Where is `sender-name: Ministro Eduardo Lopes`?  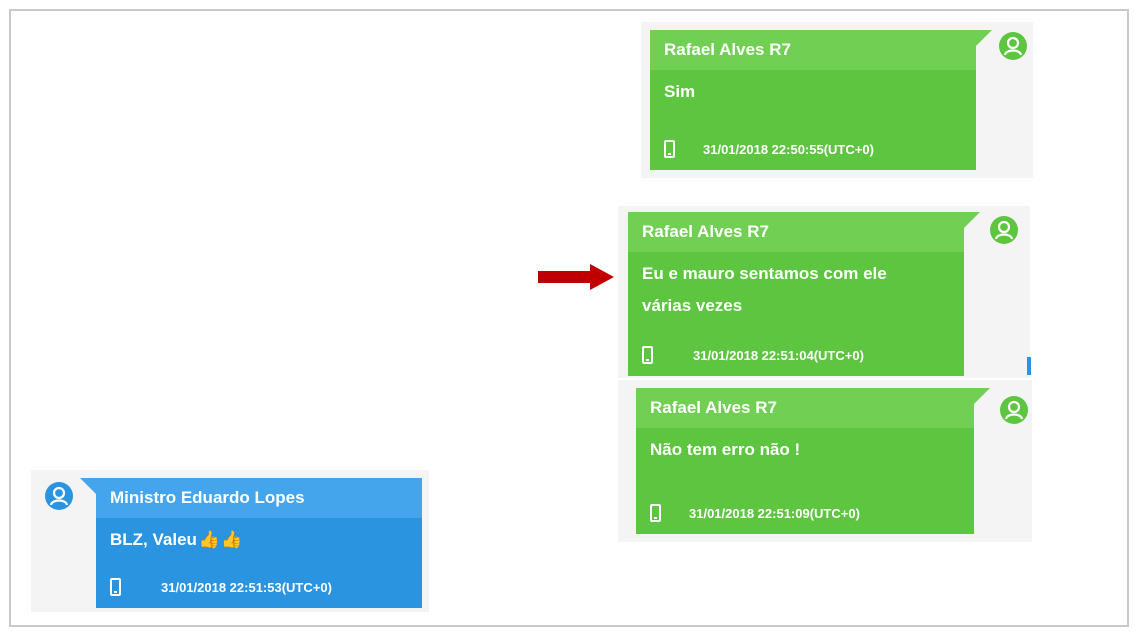 sender-name: Ministro Eduardo Lopes is located at coordinates (259, 498).